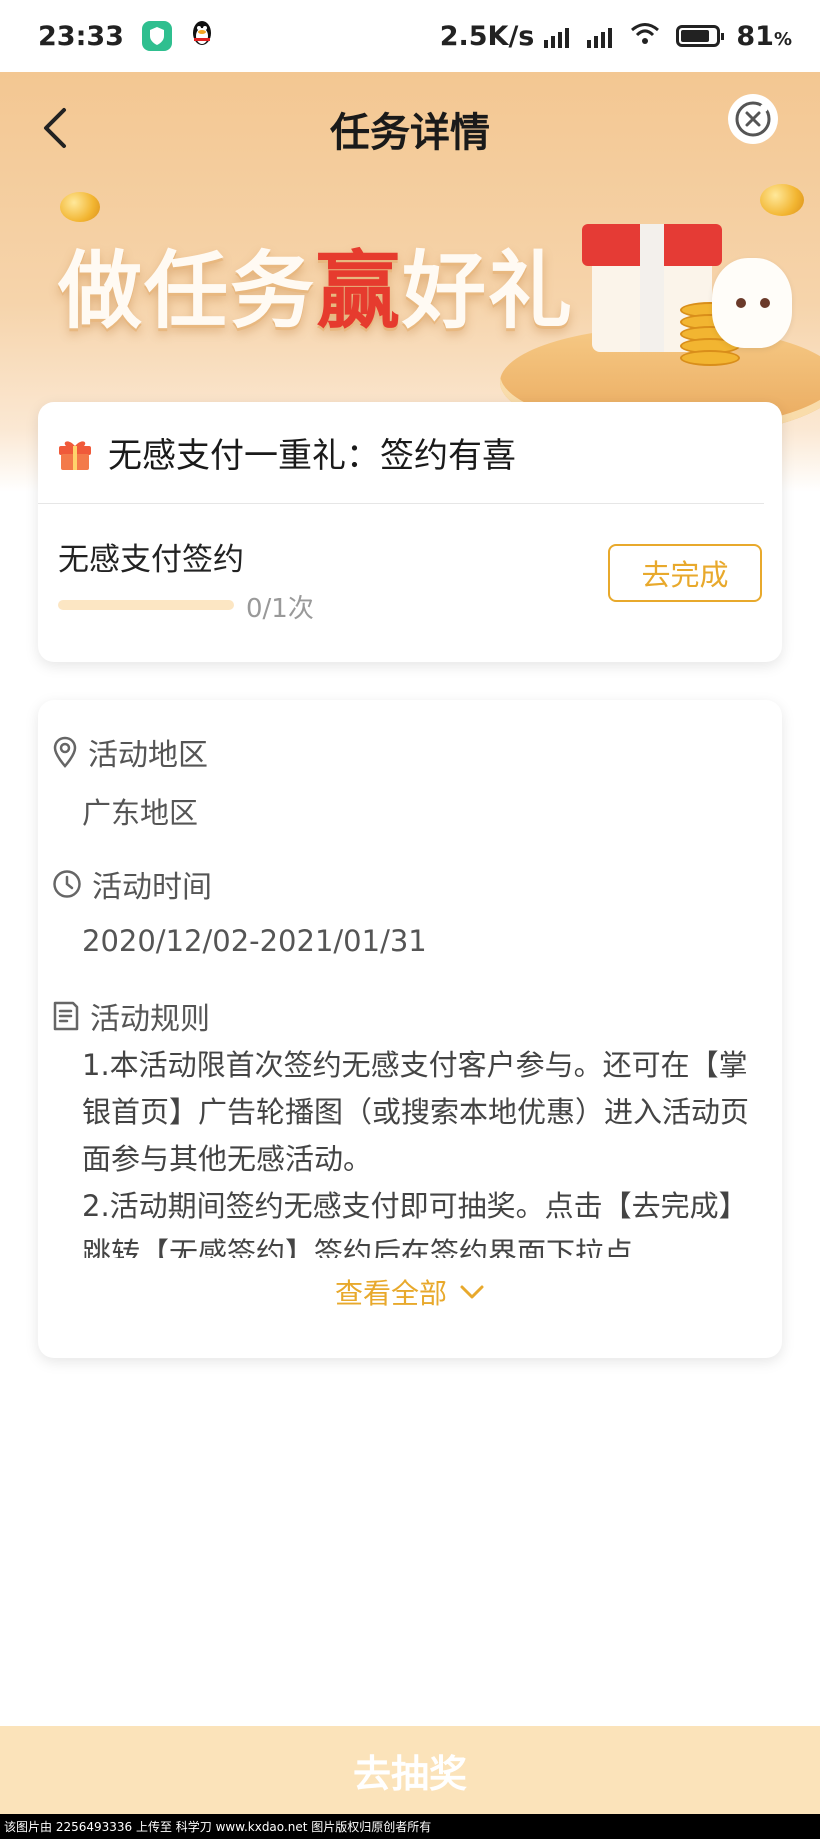 The height and width of the screenshot is (1839, 820). What do you see at coordinates (645, 36) in the screenshot?
I see `wifi-icon` at bounding box center [645, 36].